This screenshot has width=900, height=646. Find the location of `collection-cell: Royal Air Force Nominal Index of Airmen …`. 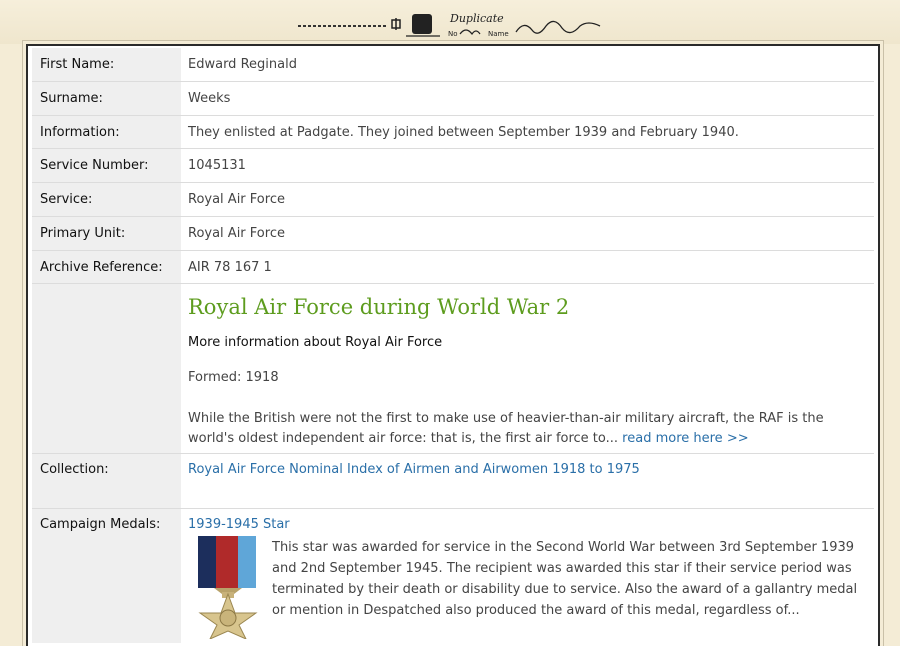

collection-cell: Royal Air Force Nominal Index of Airmen … is located at coordinates (527, 481).